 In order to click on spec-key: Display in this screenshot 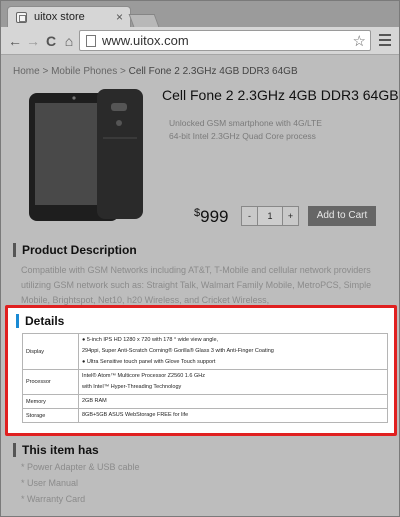, I will do `click(50, 351)`.